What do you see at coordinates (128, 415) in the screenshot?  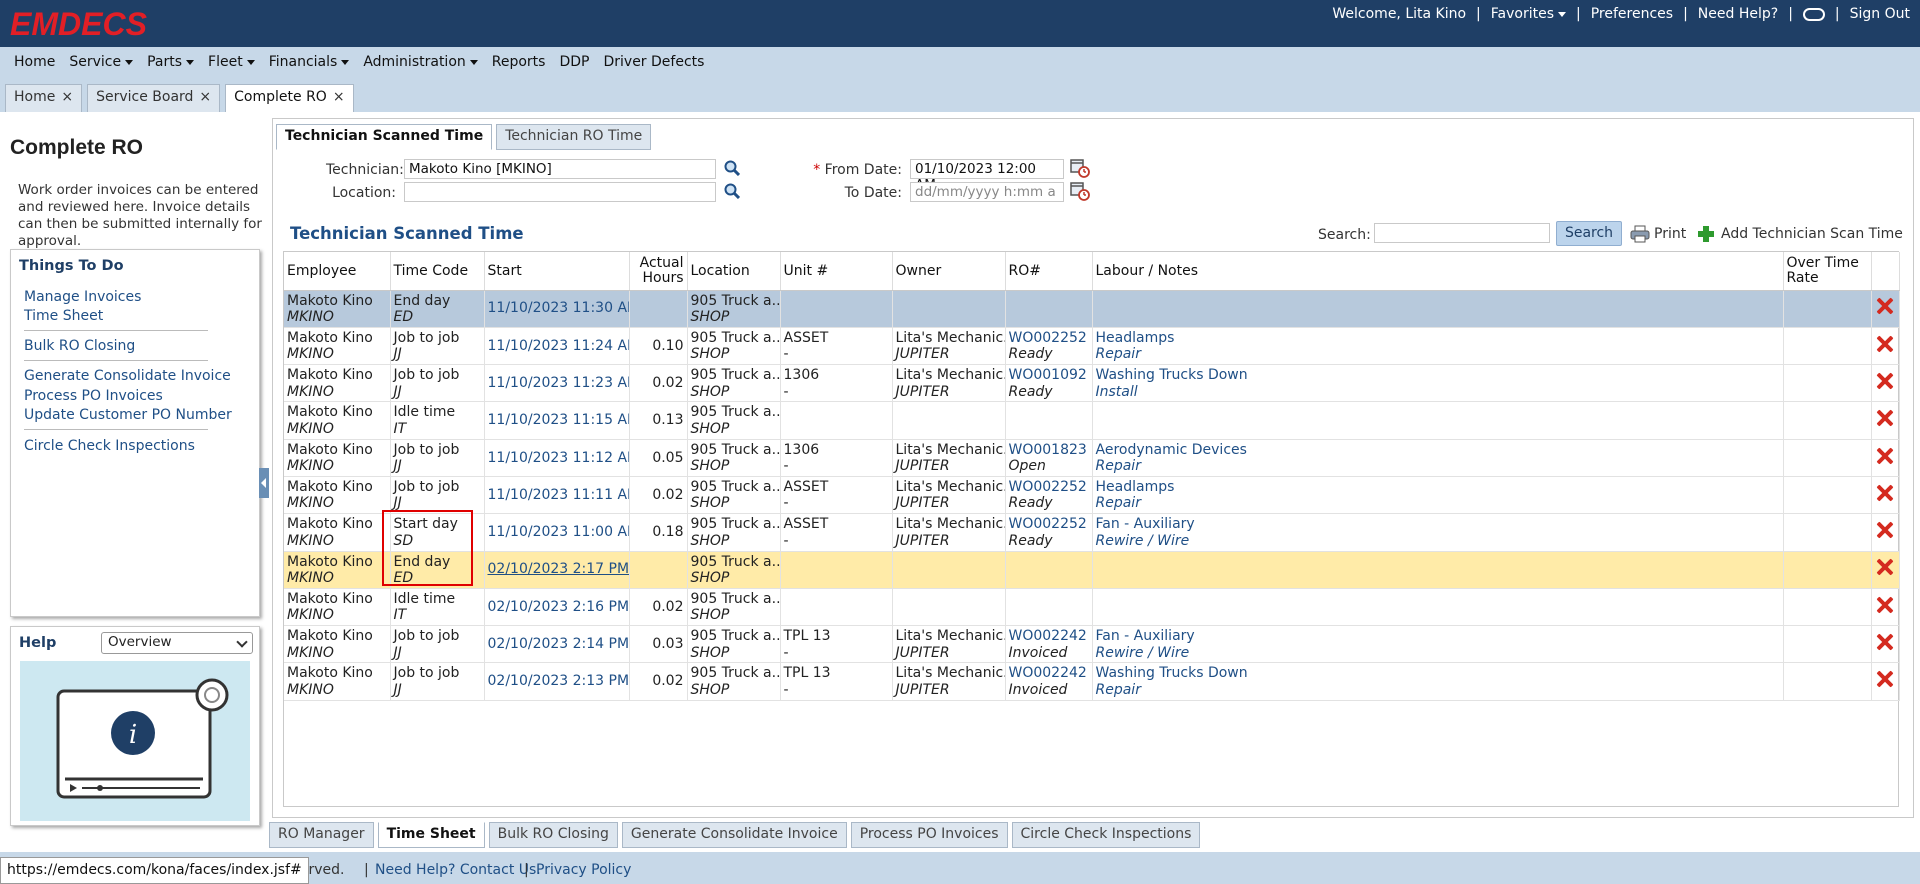 I see `todo-update-customer-po: Update Customer PO Number` at bounding box center [128, 415].